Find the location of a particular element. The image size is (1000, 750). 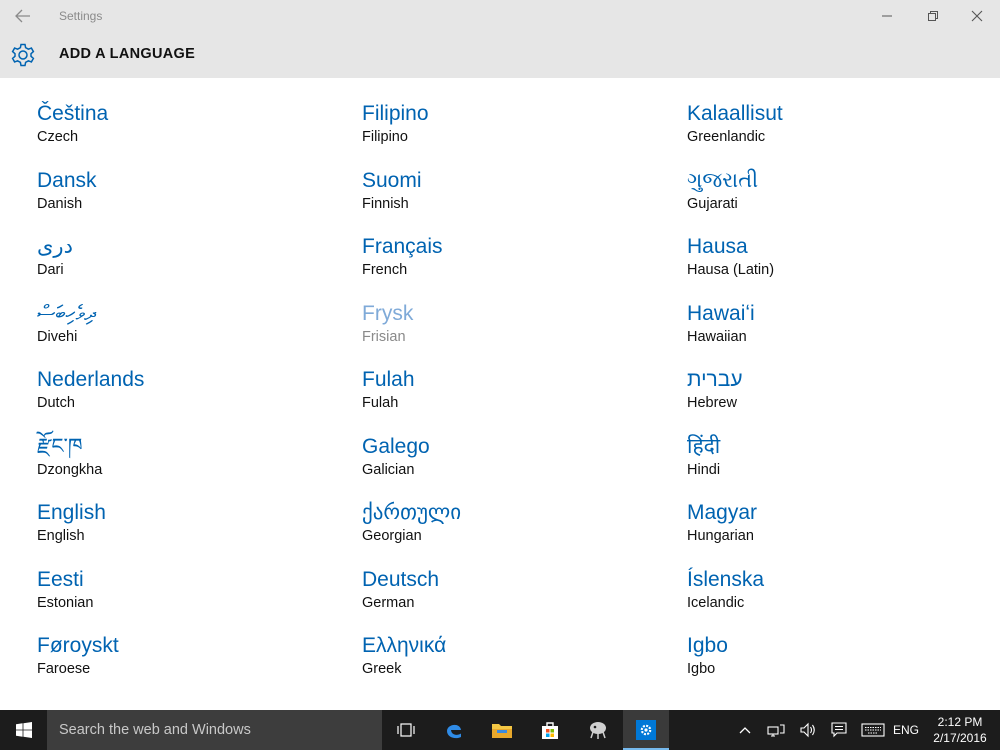

language-english-name: Greenlandic is located at coordinates (726, 137).